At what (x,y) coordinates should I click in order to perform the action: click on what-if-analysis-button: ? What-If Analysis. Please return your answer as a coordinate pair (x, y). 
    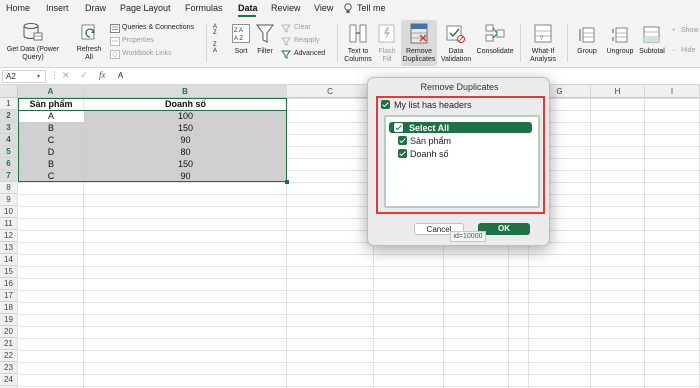
    Looking at the image, I should click on (543, 43).